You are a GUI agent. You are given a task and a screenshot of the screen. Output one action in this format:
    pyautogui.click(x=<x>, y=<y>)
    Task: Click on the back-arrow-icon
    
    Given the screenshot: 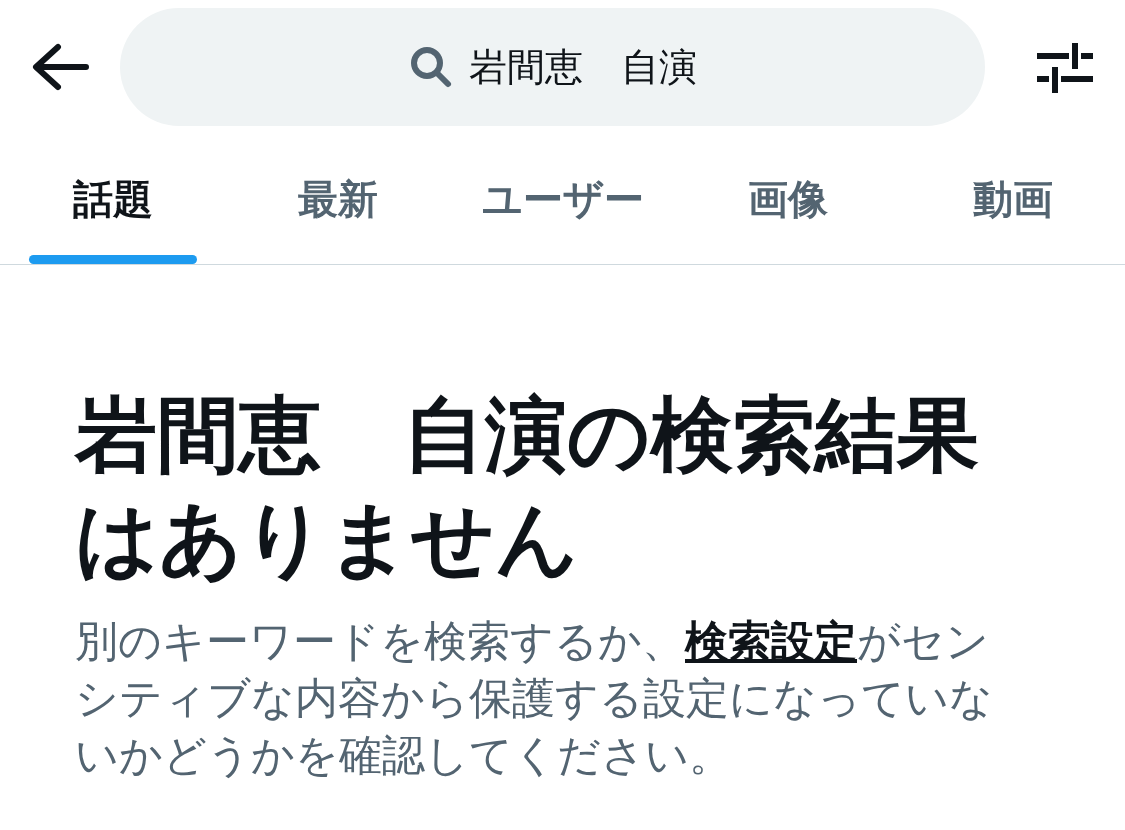 What is the action you would take?
    pyautogui.click(x=60, y=67)
    